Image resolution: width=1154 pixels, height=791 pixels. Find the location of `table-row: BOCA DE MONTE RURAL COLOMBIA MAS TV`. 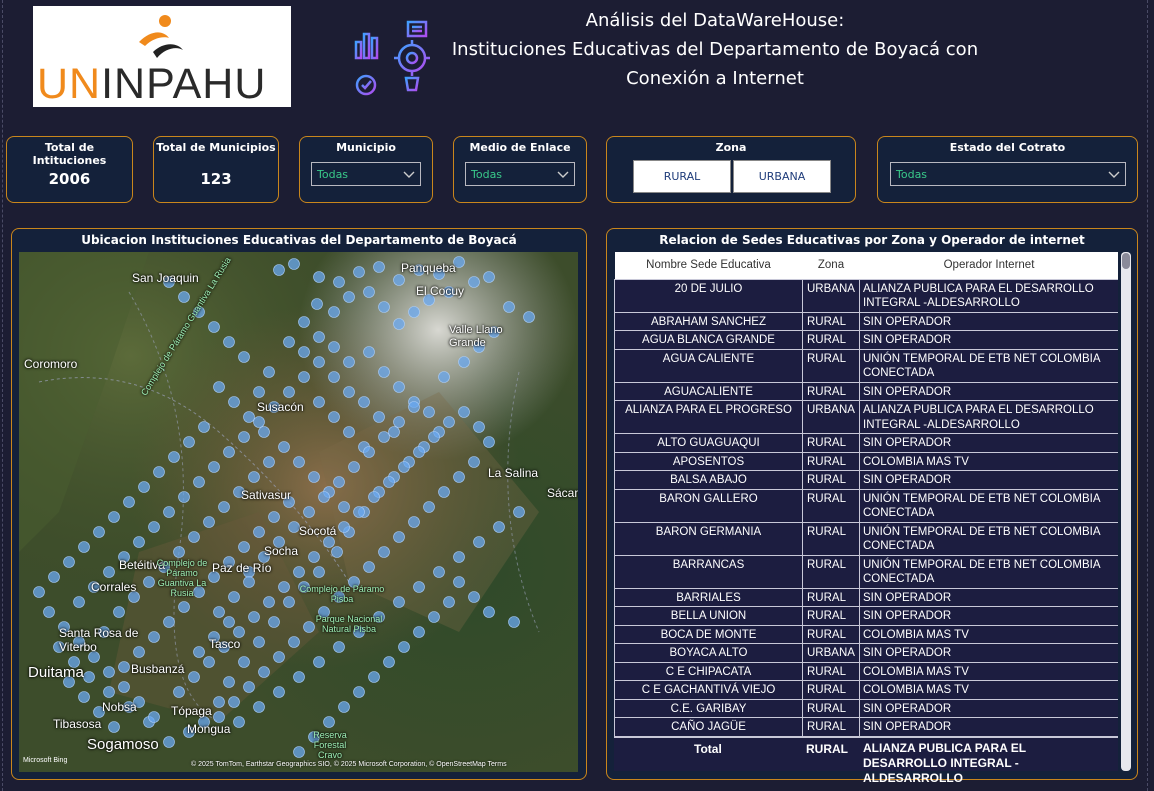

table-row: BOCA DE MONTE RURAL COLOMBIA MAS TV is located at coordinates (866, 634).